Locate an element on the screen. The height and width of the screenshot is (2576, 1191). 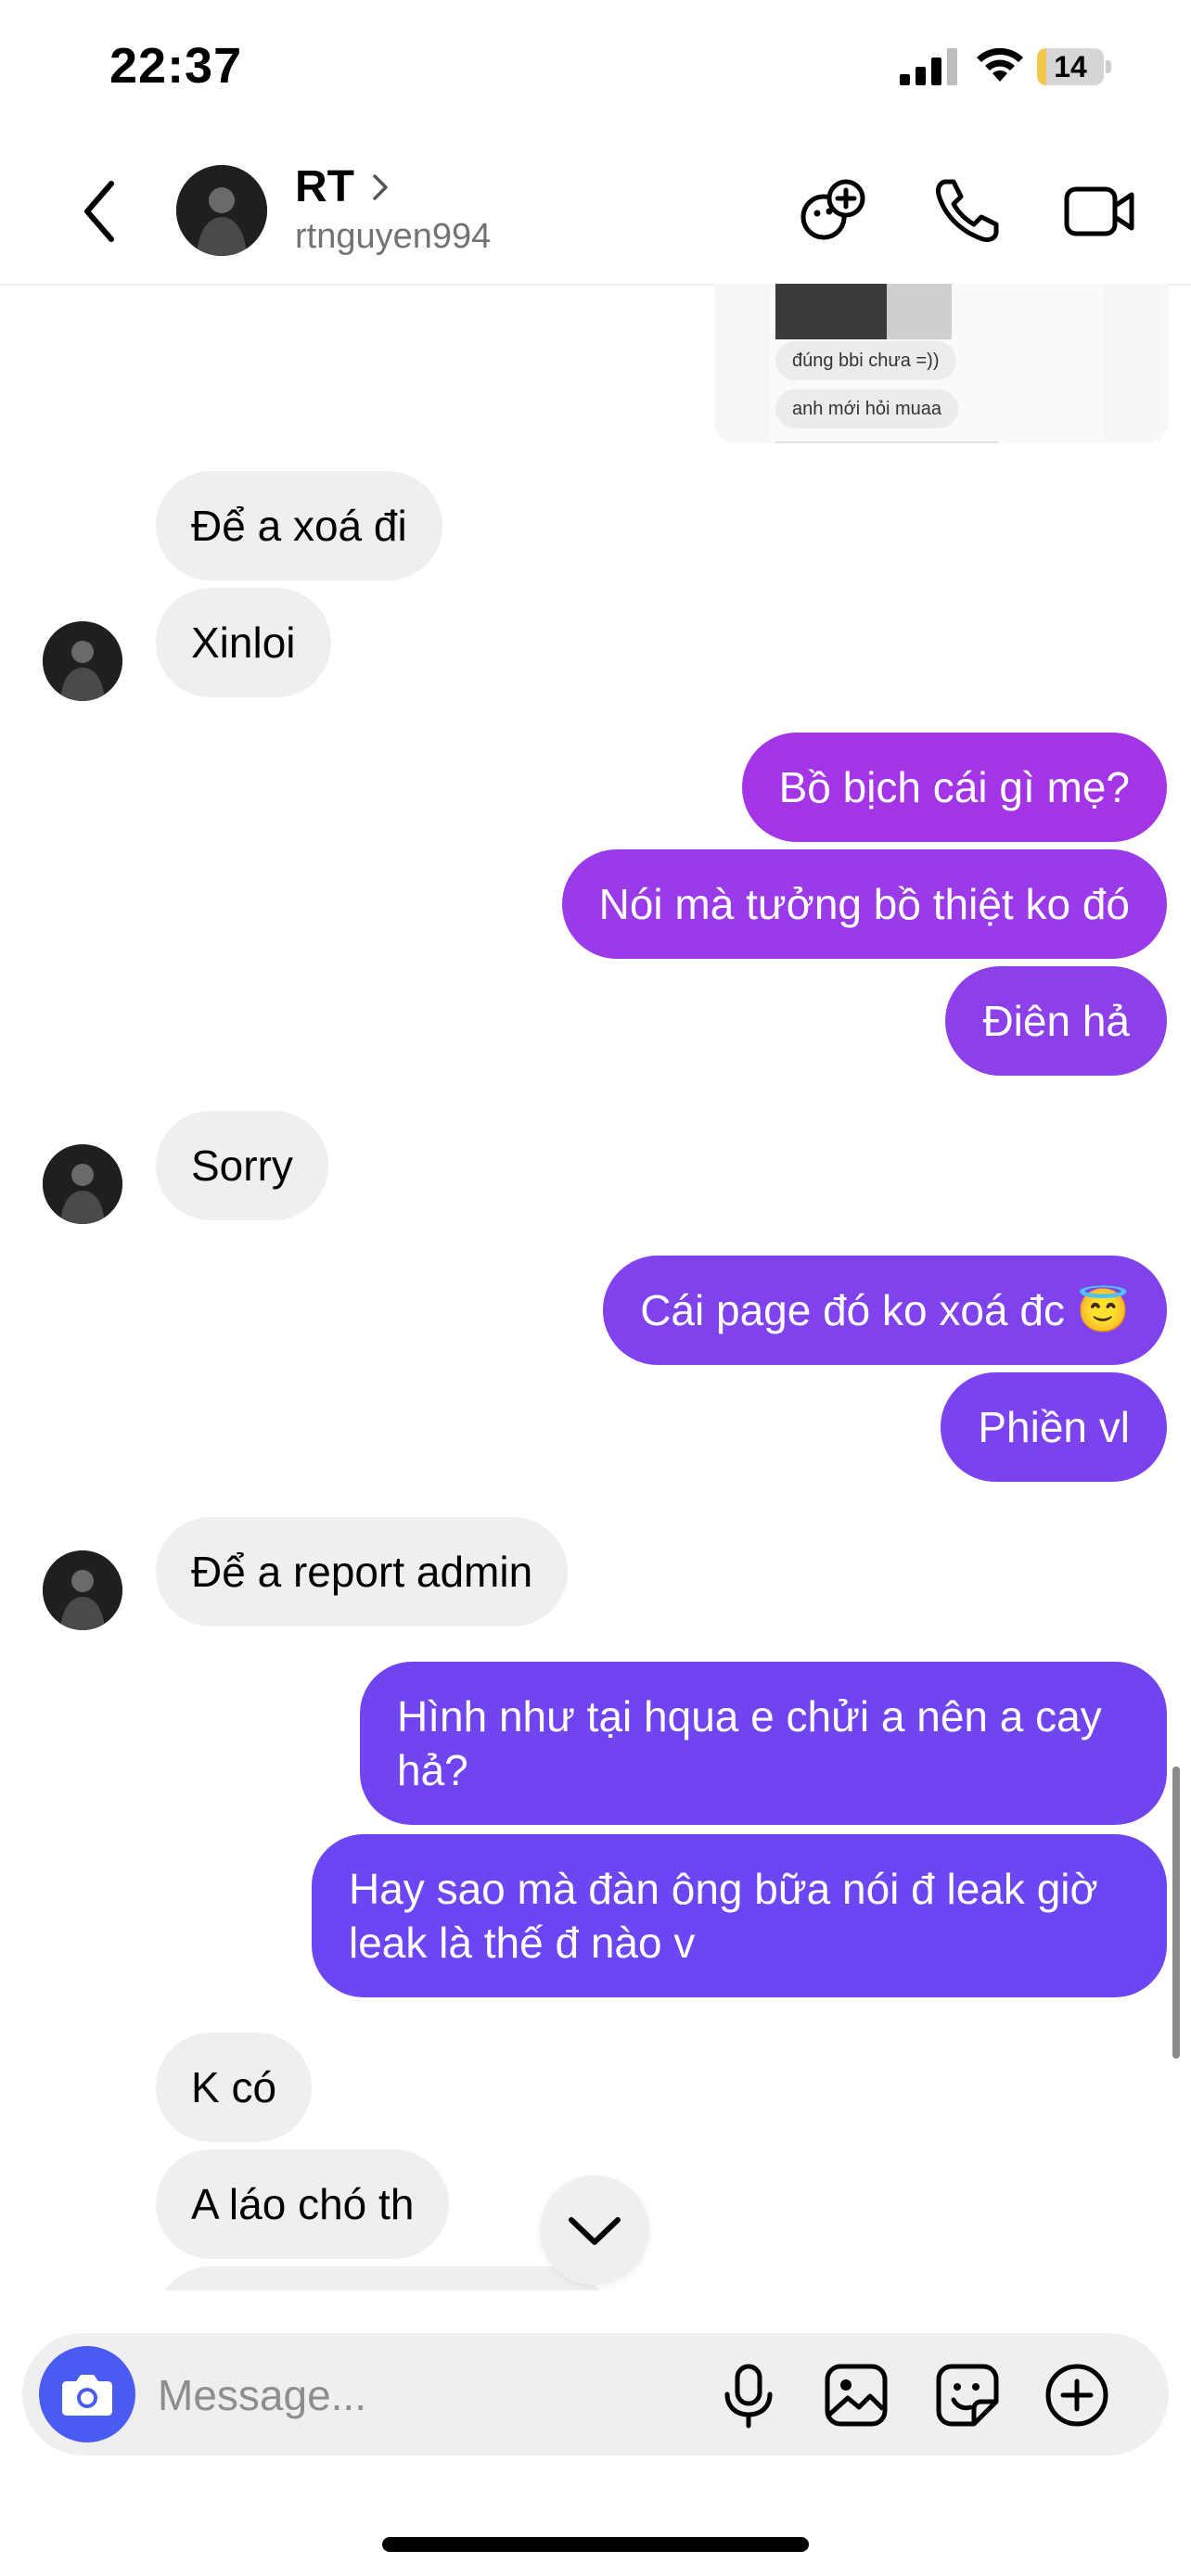
screenshot-gray-region is located at coordinates (919, 311).